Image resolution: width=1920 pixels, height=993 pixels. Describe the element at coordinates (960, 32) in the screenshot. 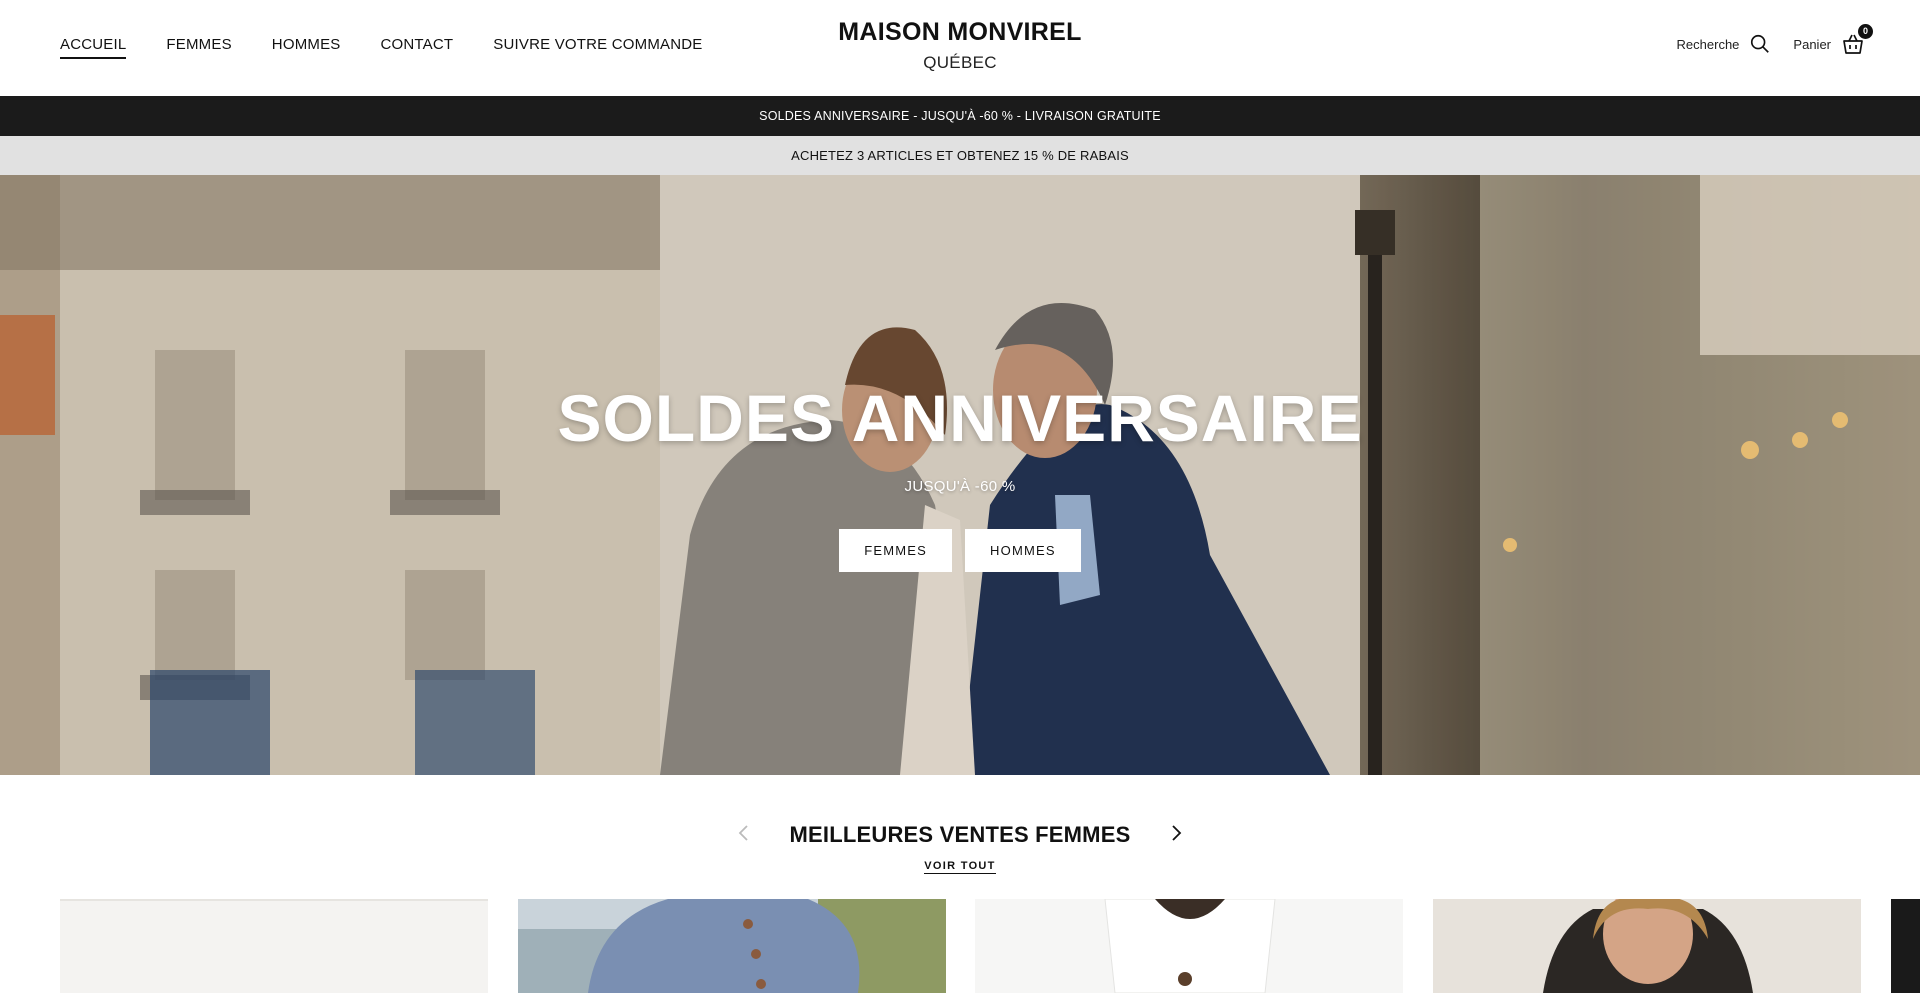

I see `brand-name: MAISON MONVIREL` at that location.